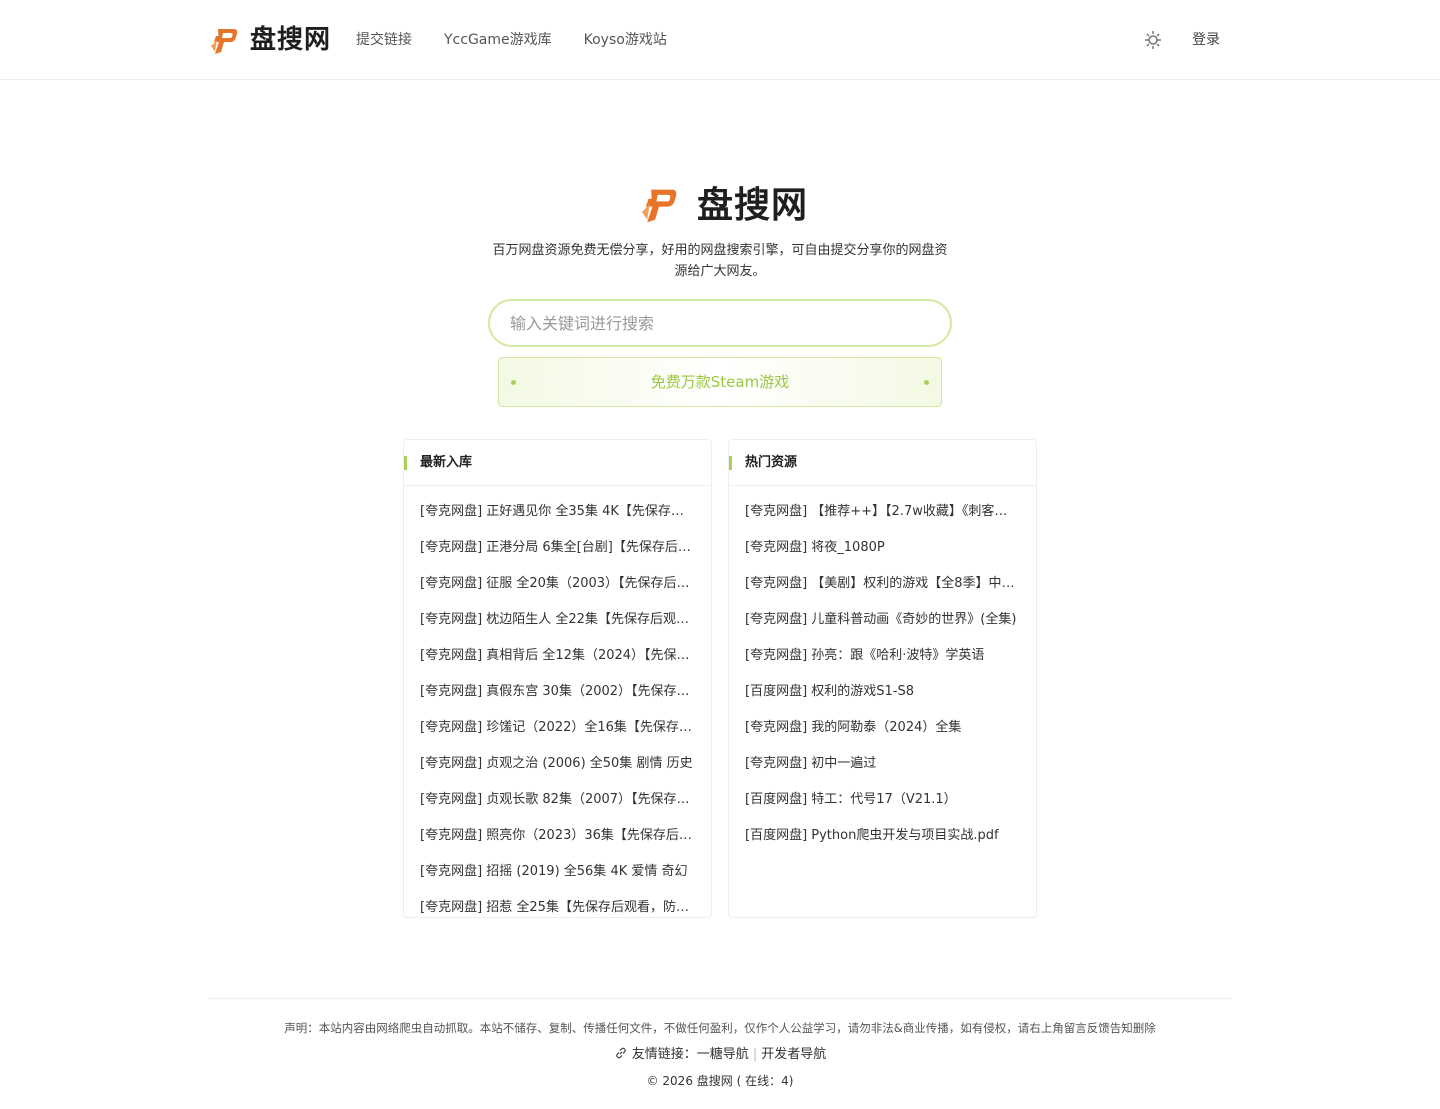  I want to click on top-header: 盘搜网 提交链接 YccGame游戏库 Koyso游戏站 登录, so click(720, 40).